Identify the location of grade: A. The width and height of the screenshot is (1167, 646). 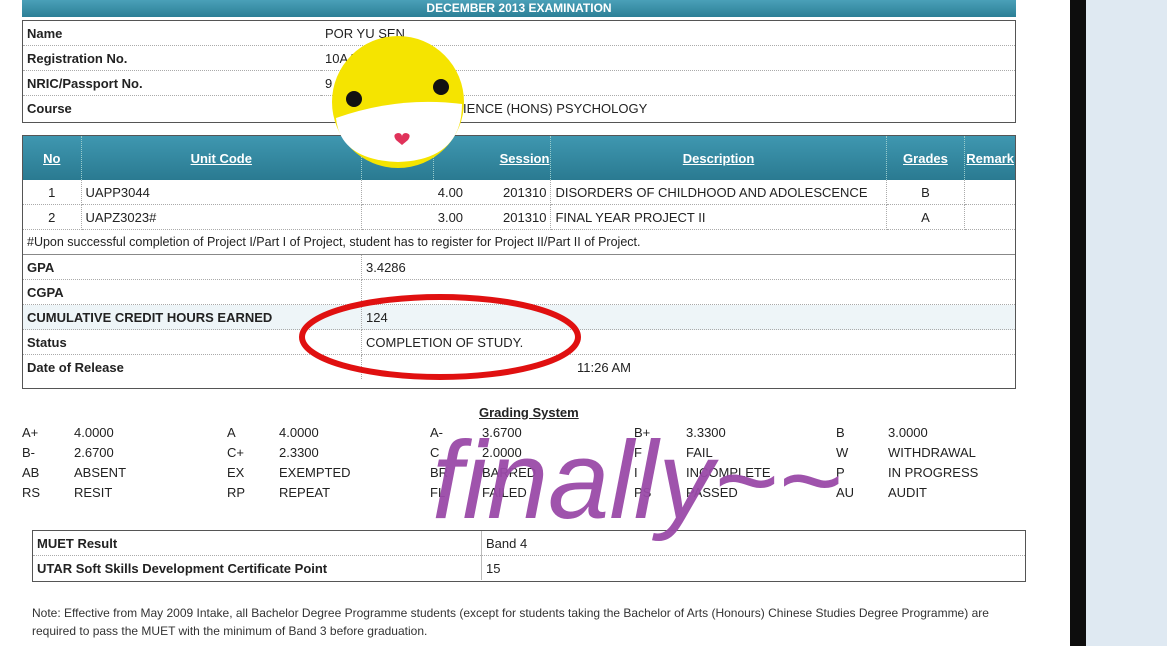
(926, 217).